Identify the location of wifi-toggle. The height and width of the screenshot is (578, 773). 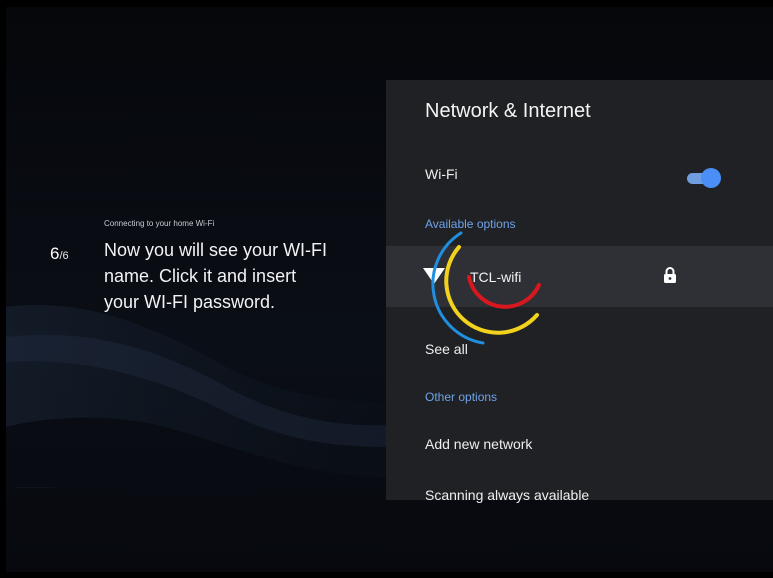
(704, 178).